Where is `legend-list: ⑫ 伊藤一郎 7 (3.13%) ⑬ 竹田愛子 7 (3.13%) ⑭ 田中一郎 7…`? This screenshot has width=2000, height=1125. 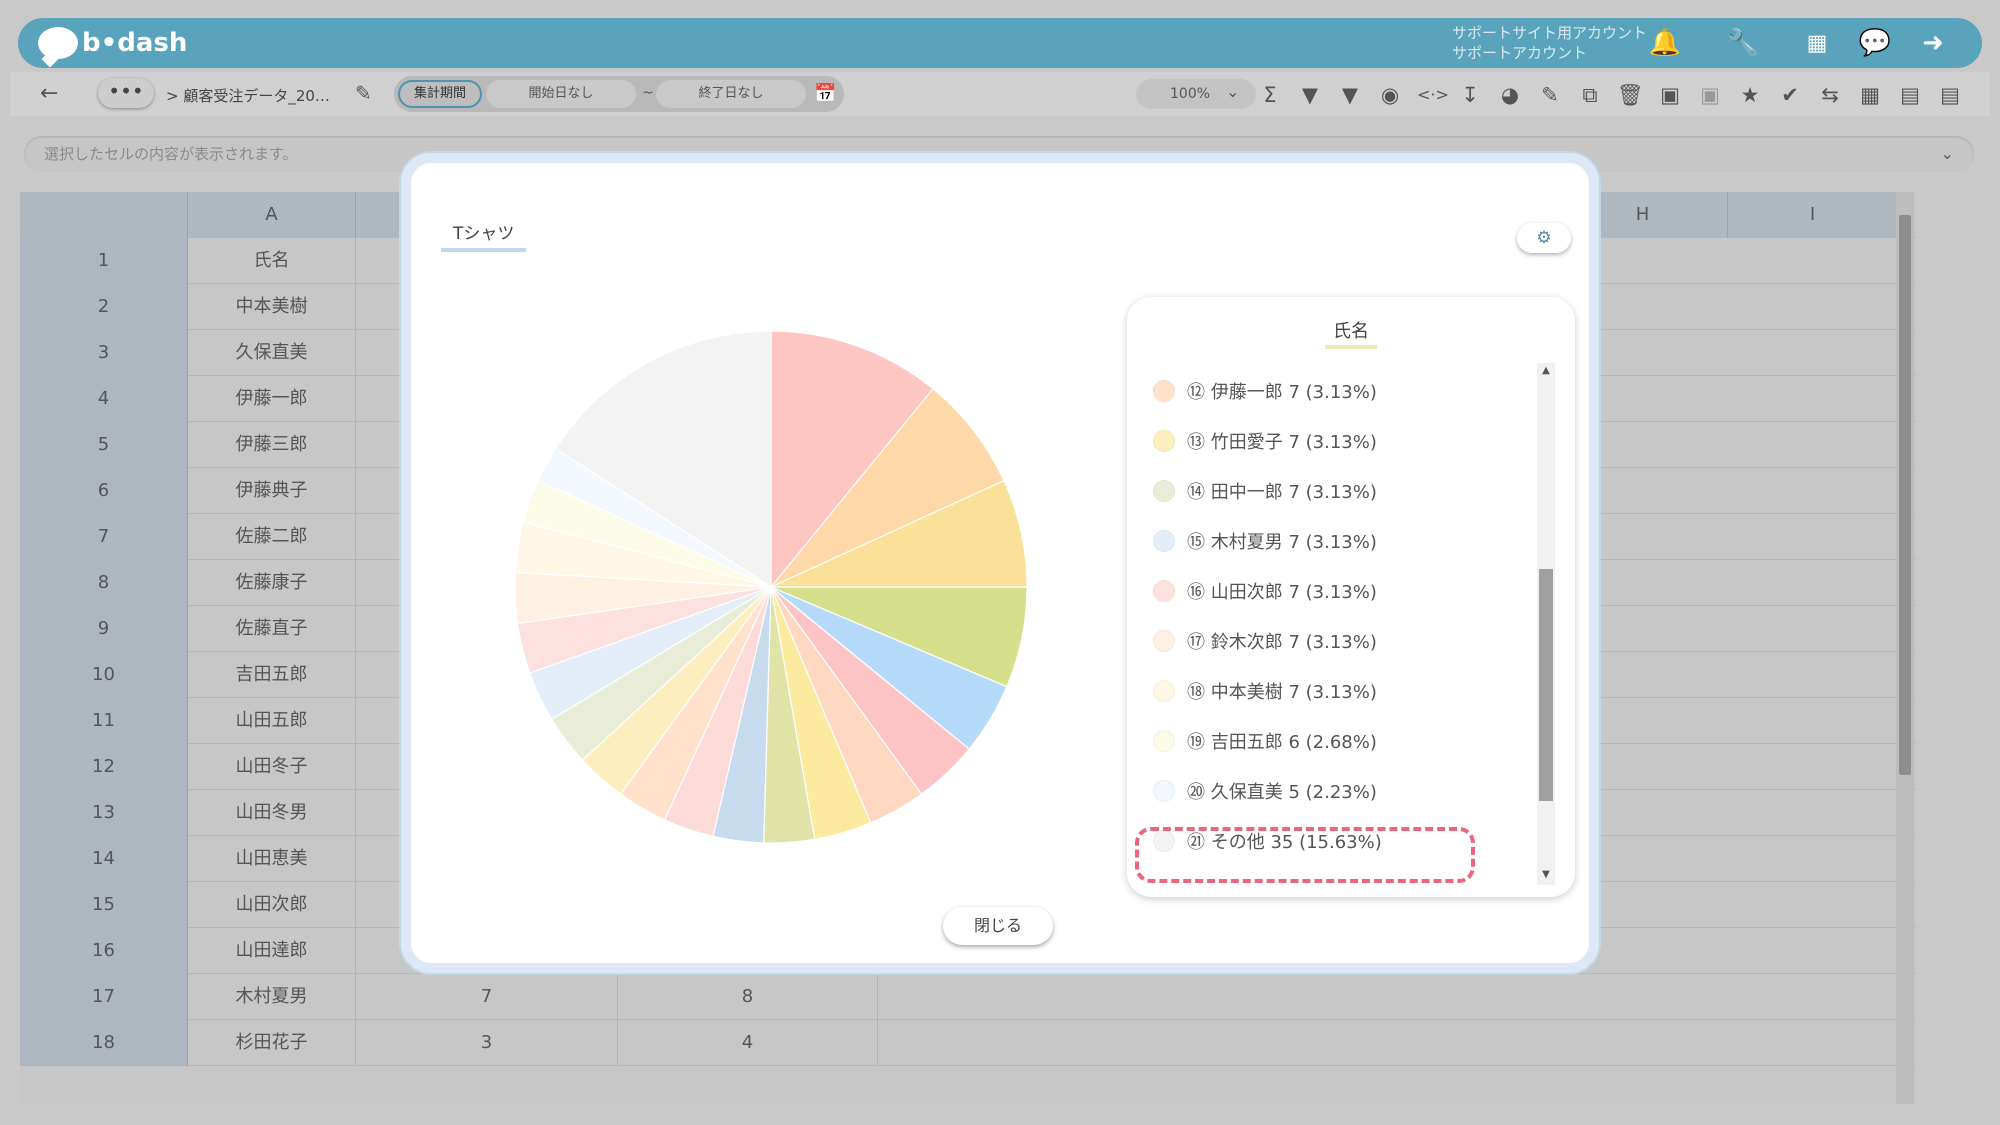 legend-list: ⑫ 伊藤一郎 7 (3.13%) ⑬ 竹田愛子 7 (3.13%) ⑭ 田中一郎 7… is located at coordinates (1343, 625).